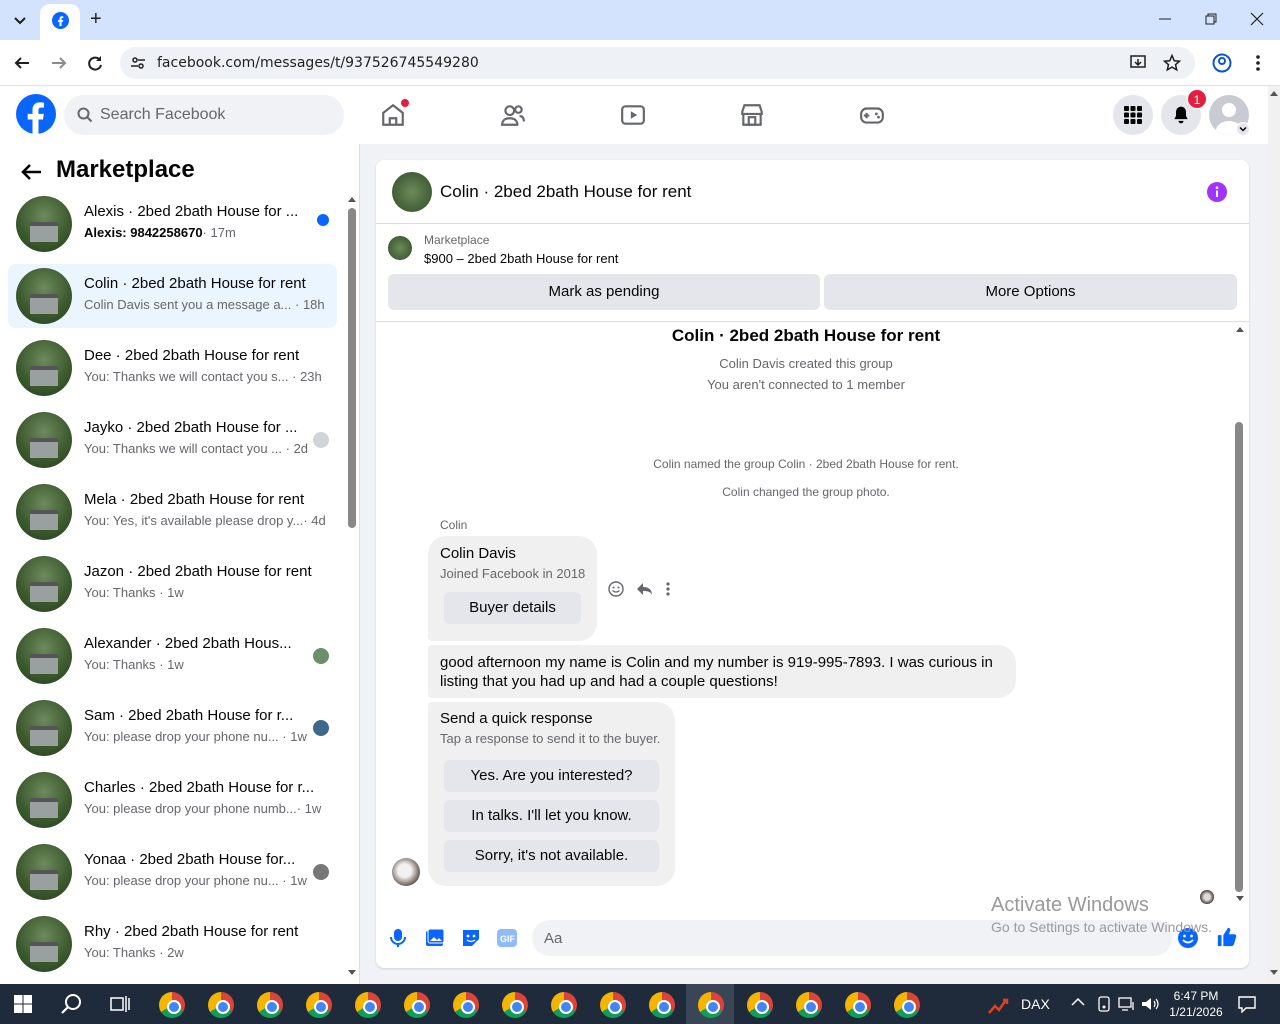 The width and height of the screenshot is (1280, 1024). Describe the element at coordinates (711, 1005) in the screenshot. I see `chrome-taskbar-icon-active` at that location.